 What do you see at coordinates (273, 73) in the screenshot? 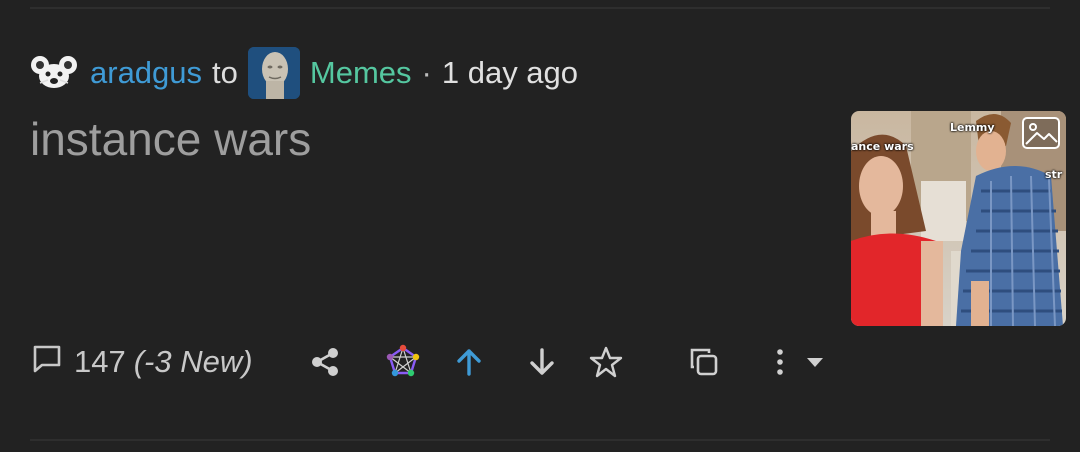
I see `meme-man-icon` at bounding box center [273, 73].